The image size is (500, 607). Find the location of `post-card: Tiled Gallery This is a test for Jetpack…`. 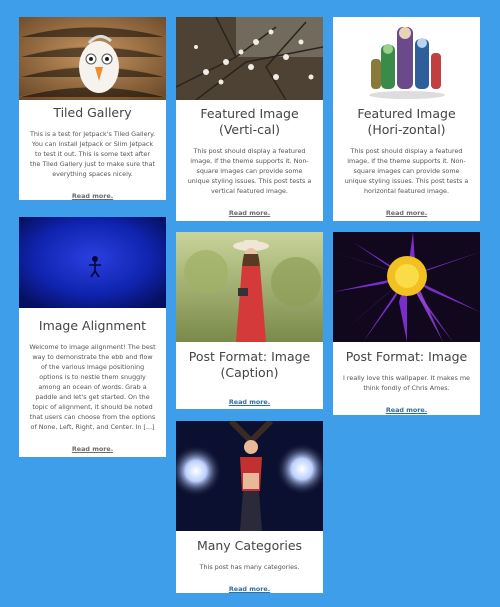

post-card: Tiled Gallery This is a test for Jetpack… is located at coordinates (92, 108).